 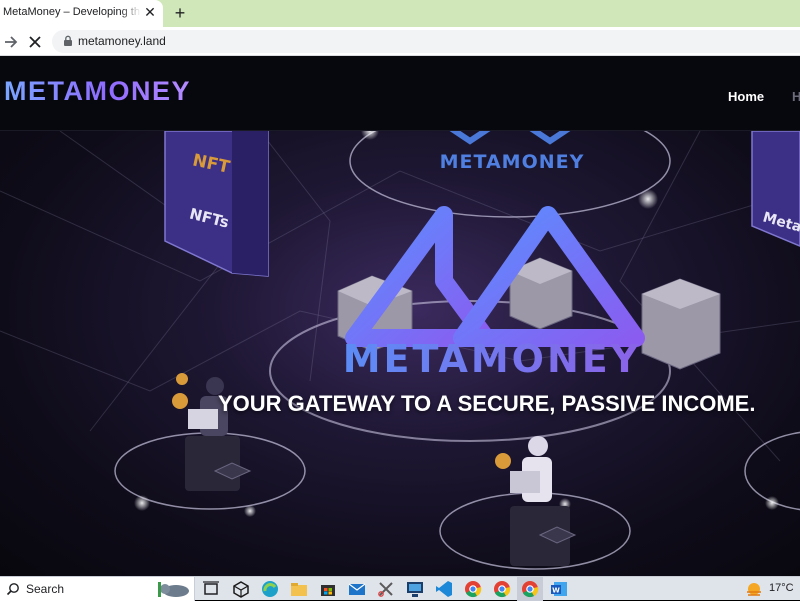 What do you see at coordinates (180, 13) in the screenshot?
I see `new-tab-button: +` at bounding box center [180, 13].